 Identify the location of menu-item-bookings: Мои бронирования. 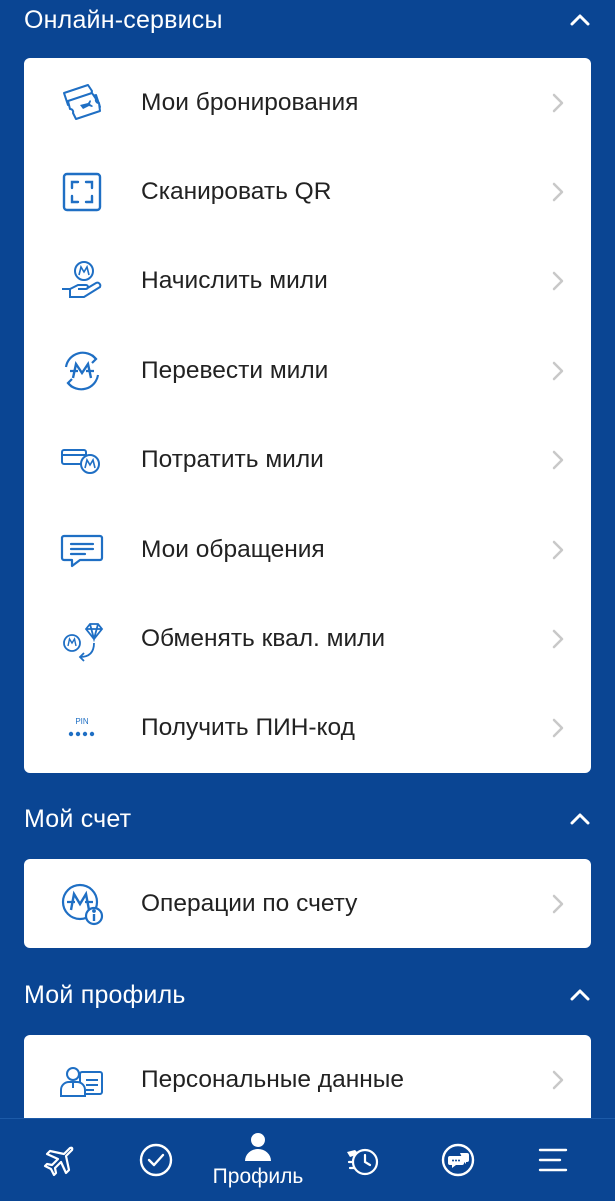
(307, 102).